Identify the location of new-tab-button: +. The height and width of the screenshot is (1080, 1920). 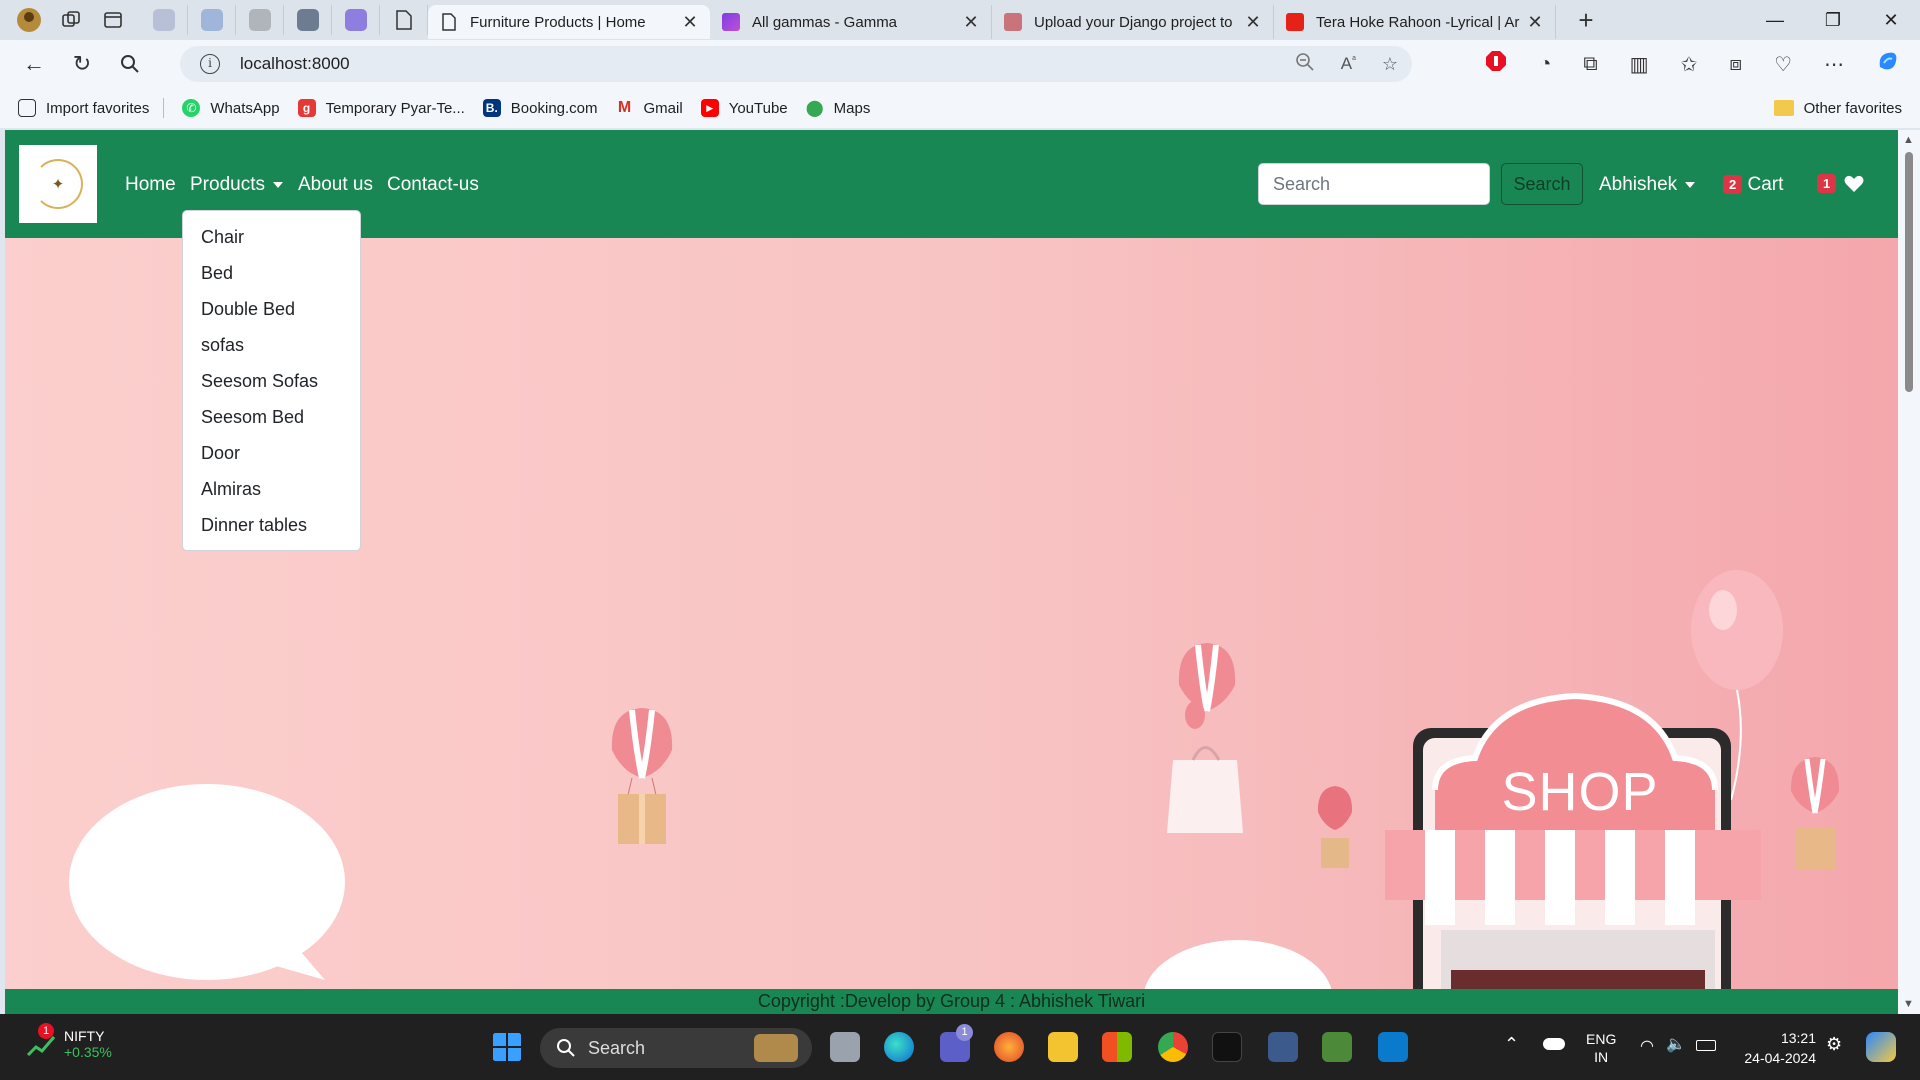
(1586, 20).